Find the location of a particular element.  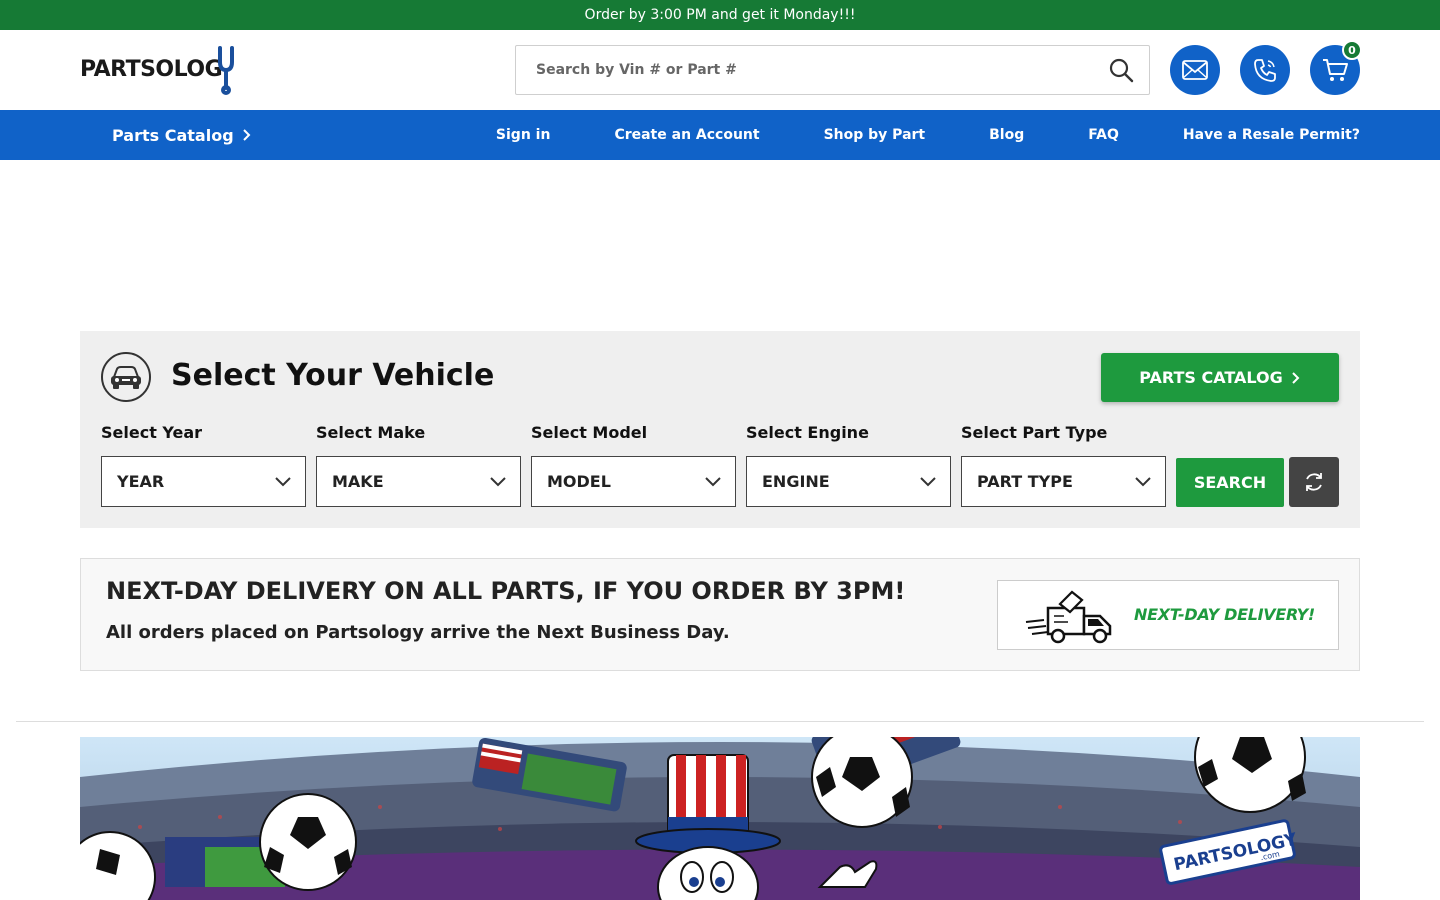

part-type-select-value: PART TYPE is located at coordinates (1025, 481).